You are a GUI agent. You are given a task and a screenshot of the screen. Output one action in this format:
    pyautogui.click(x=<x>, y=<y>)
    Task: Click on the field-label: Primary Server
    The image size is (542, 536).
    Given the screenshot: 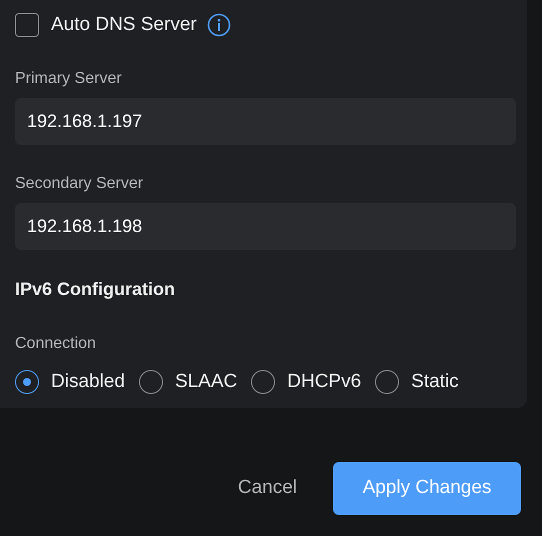 What is the action you would take?
    pyautogui.click(x=69, y=78)
    